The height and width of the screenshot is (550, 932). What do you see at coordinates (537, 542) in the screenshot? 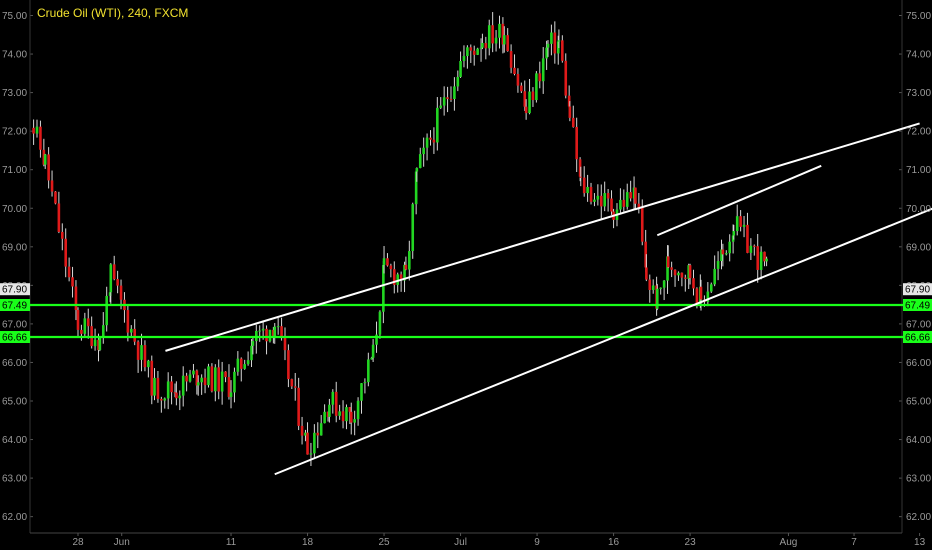
I see `x-tick-label: 9` at bounding box center [537, 542].